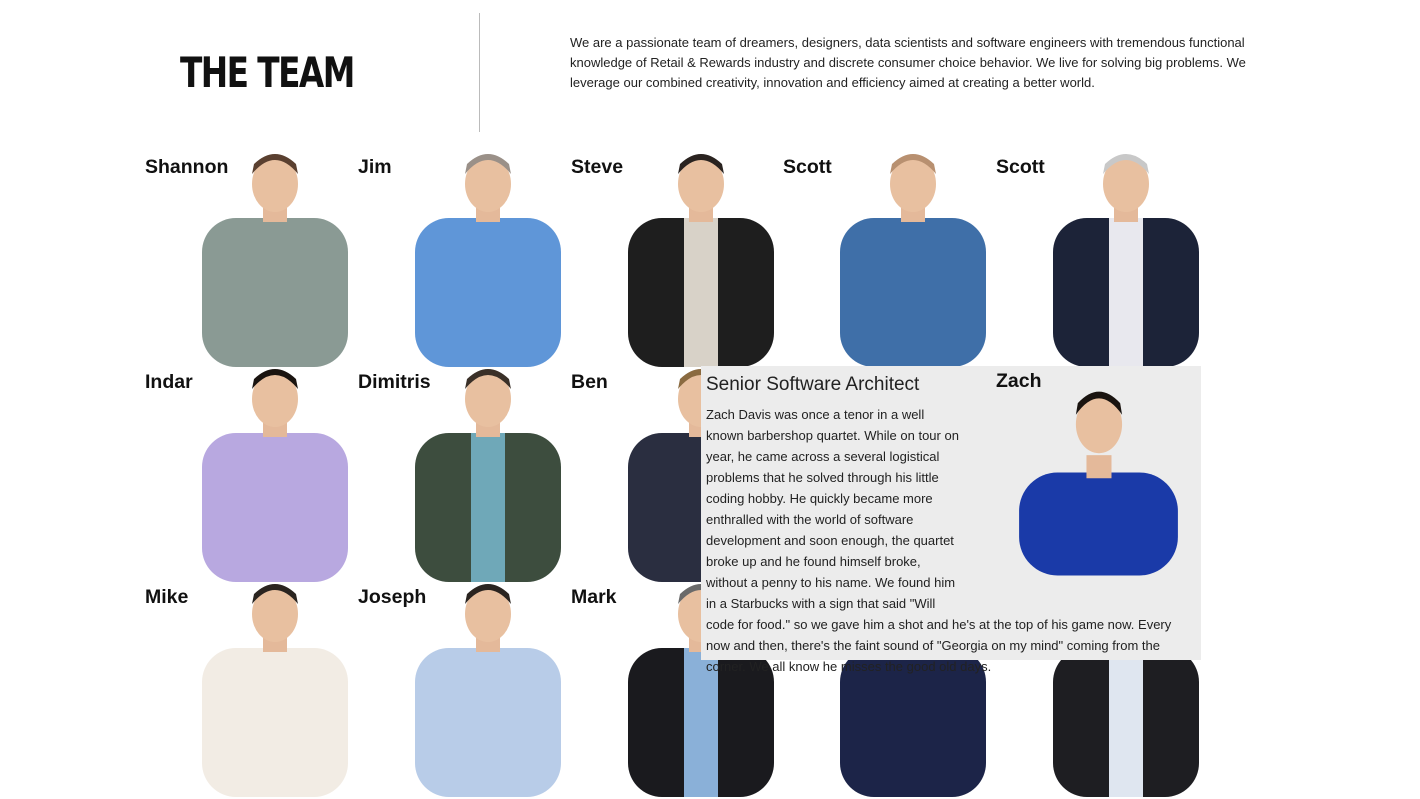 Image resolution: width=1420 pixels, height=799 pixels. Describe the element at coordinates (479, 72) in the screenshot. I see `header-divider` at that location.